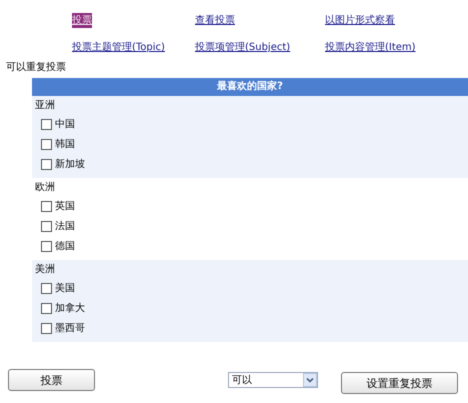 The width and height of the screenshot is (468, 403). Describe the element at coordinates (45, 187) in the screenshot. I see `group-label: 欧洲` at that location.